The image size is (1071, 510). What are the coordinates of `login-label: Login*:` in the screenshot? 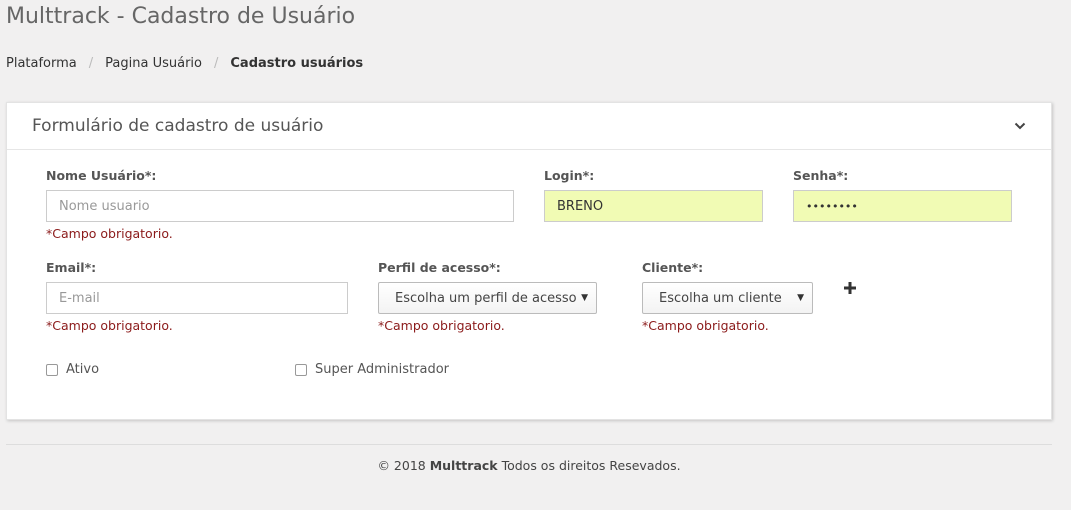 It's located at (569, 175).